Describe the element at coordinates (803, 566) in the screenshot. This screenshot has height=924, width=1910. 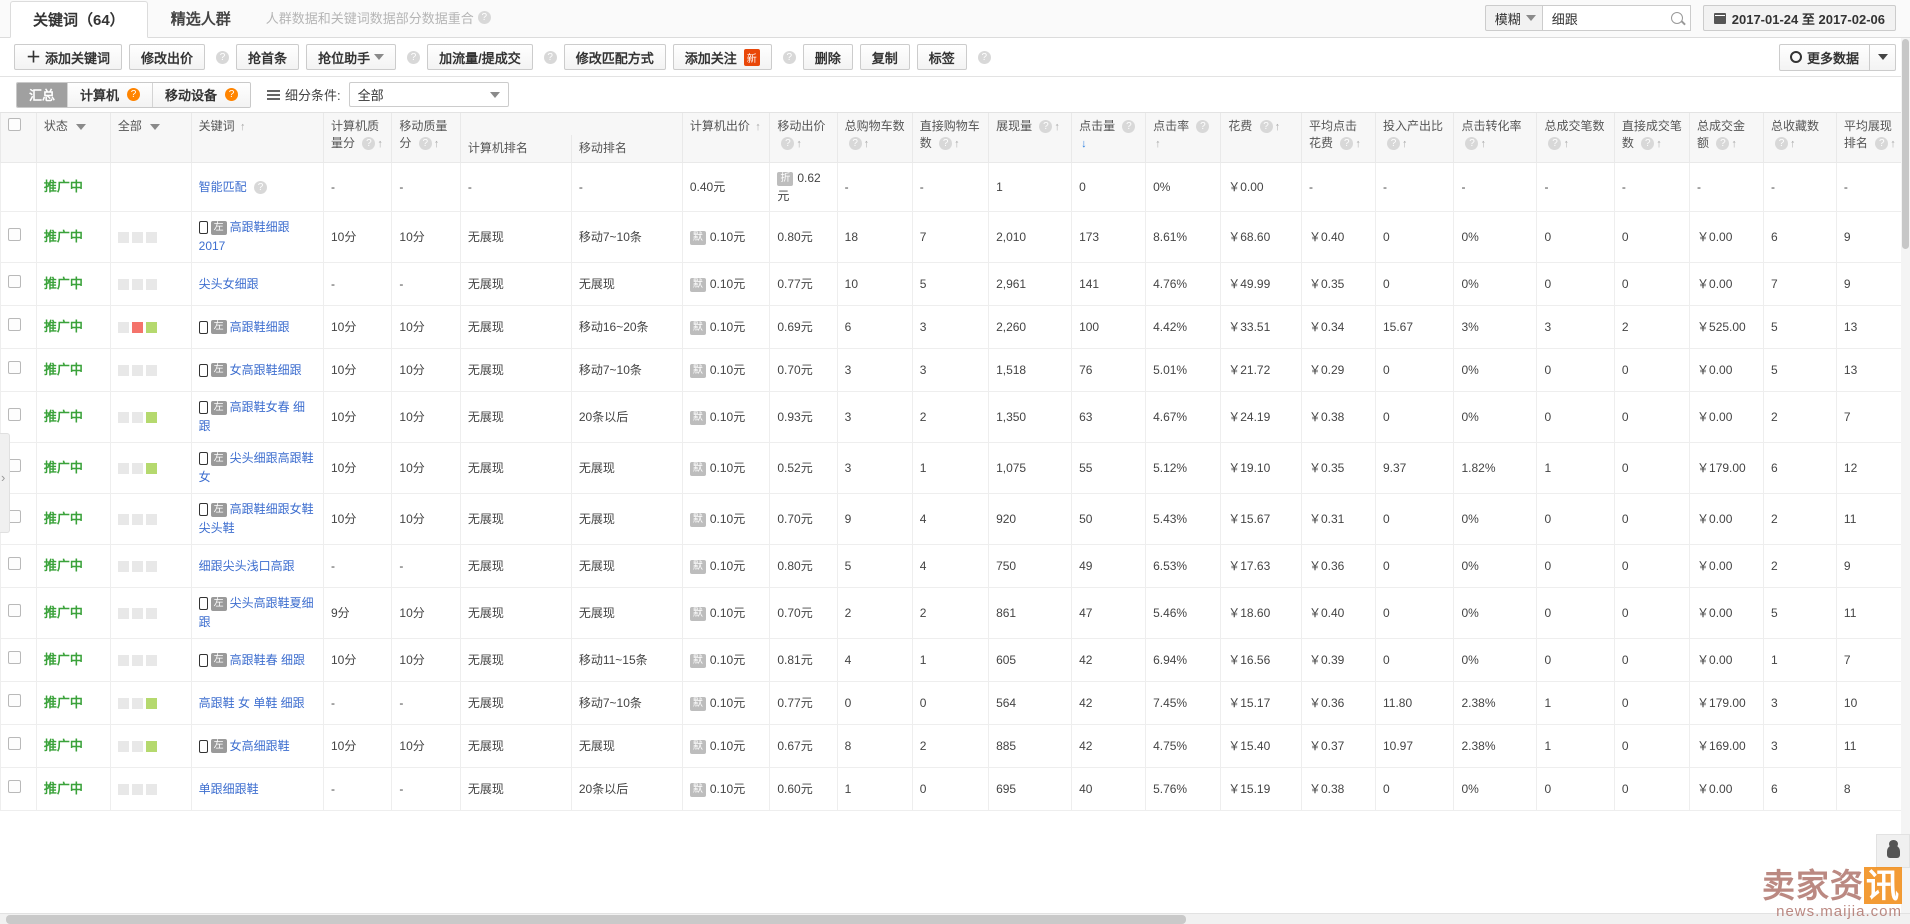
I see `row-mobile-bid-cell: 0.80元` at that location.